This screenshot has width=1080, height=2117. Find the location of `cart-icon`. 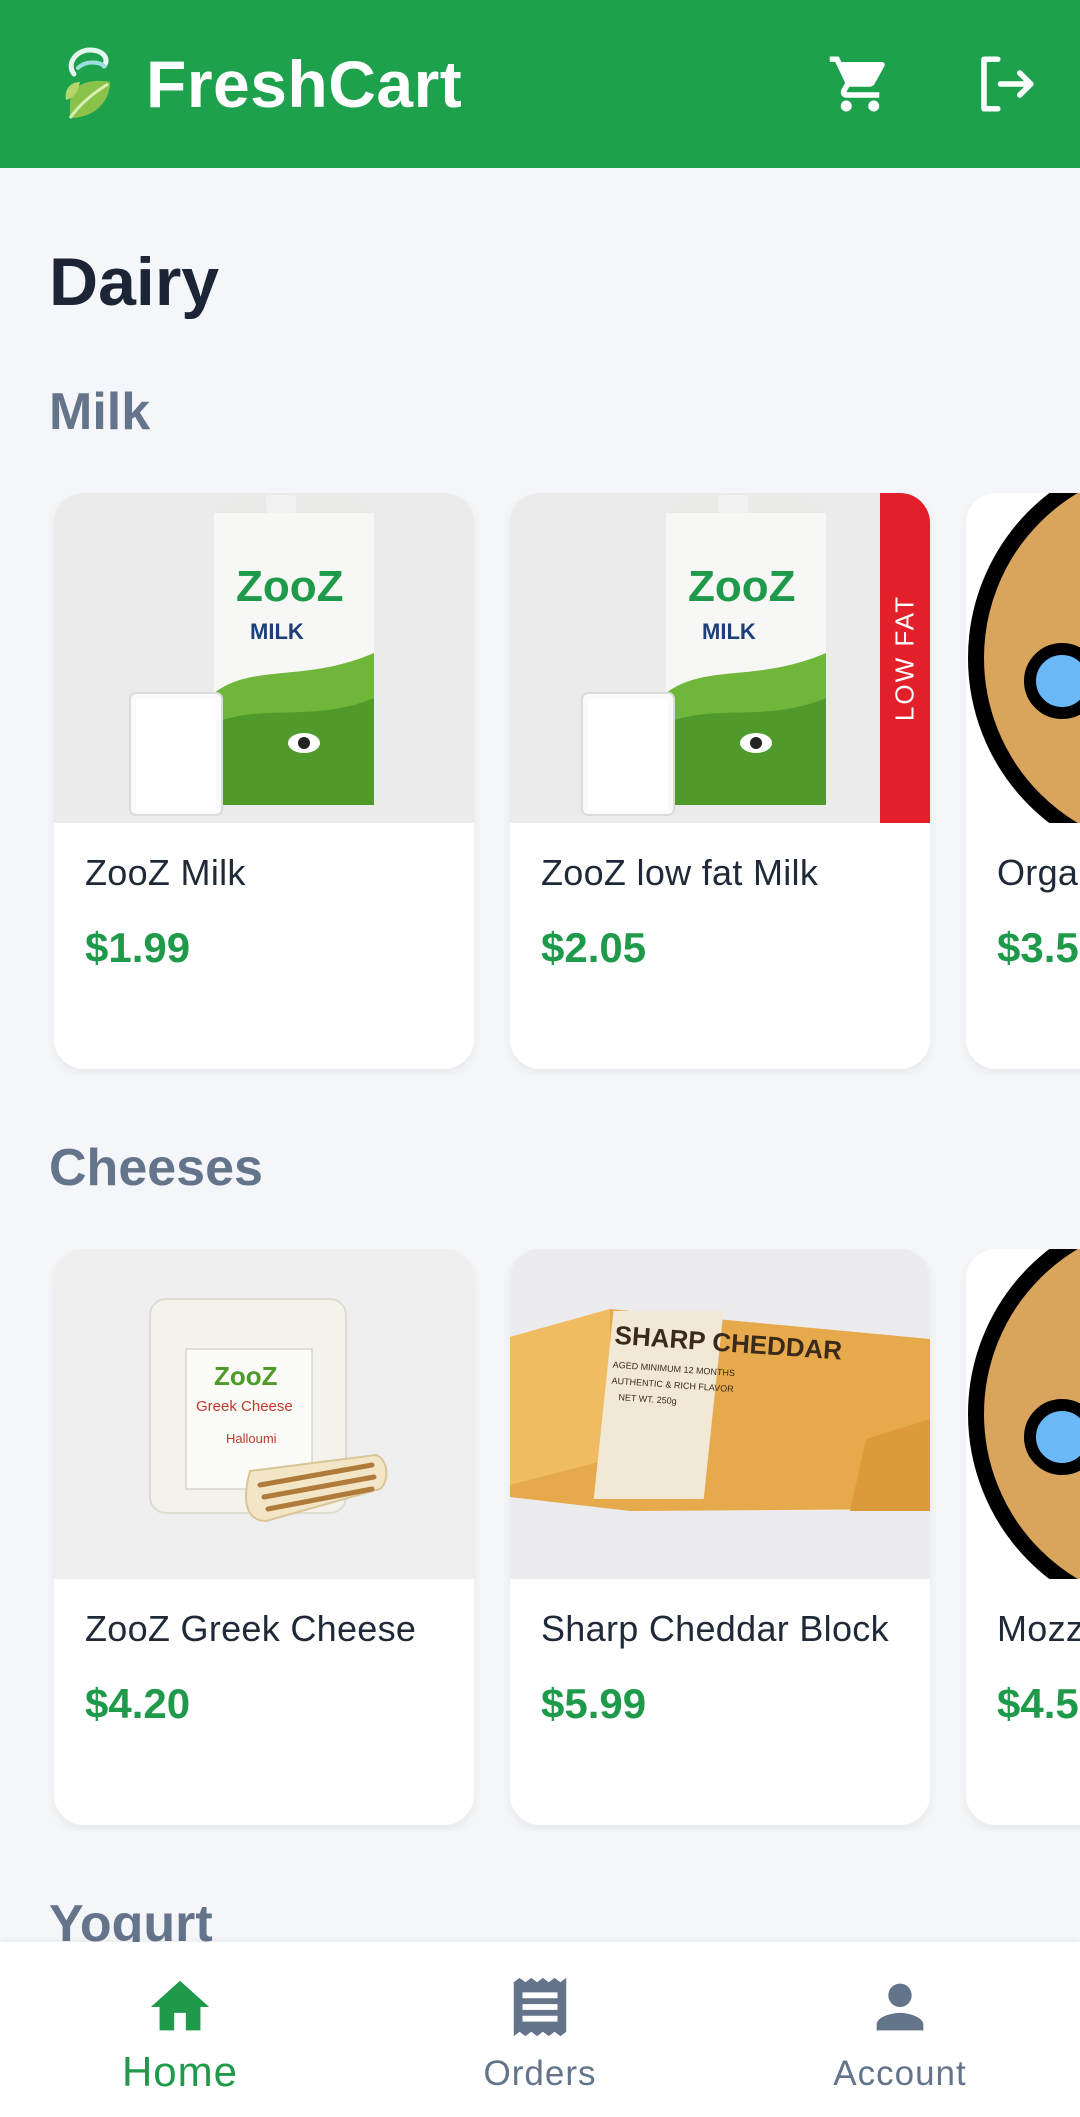

cart-icon is located at coordinates (857, 84).